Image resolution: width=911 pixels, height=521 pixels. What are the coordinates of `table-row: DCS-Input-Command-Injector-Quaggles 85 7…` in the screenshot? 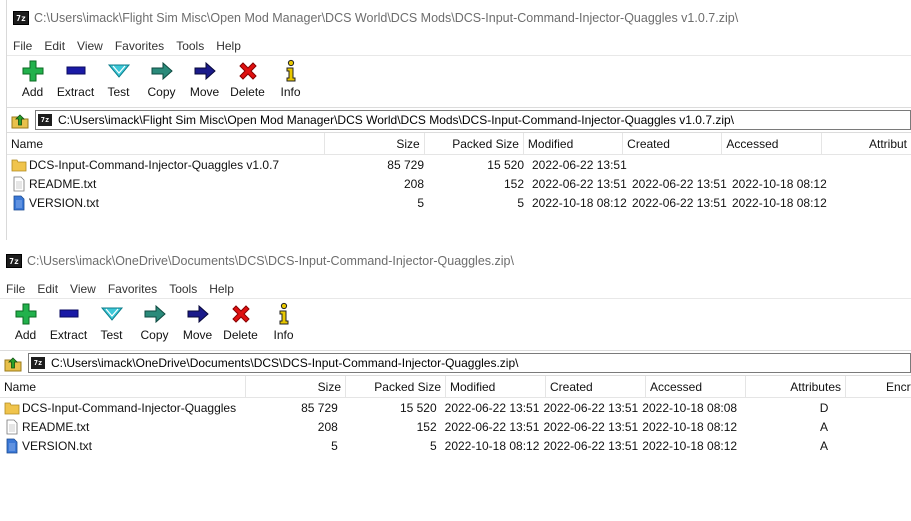 It's located at (455, 407).